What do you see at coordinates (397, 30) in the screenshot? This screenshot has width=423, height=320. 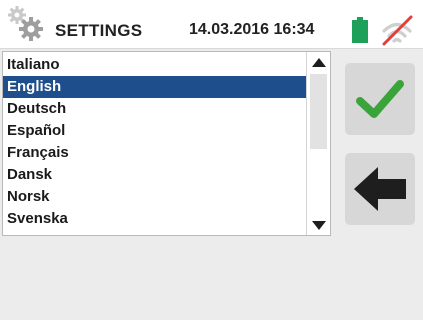 I see `no-signal-icon` at bounding box center [397, 30].